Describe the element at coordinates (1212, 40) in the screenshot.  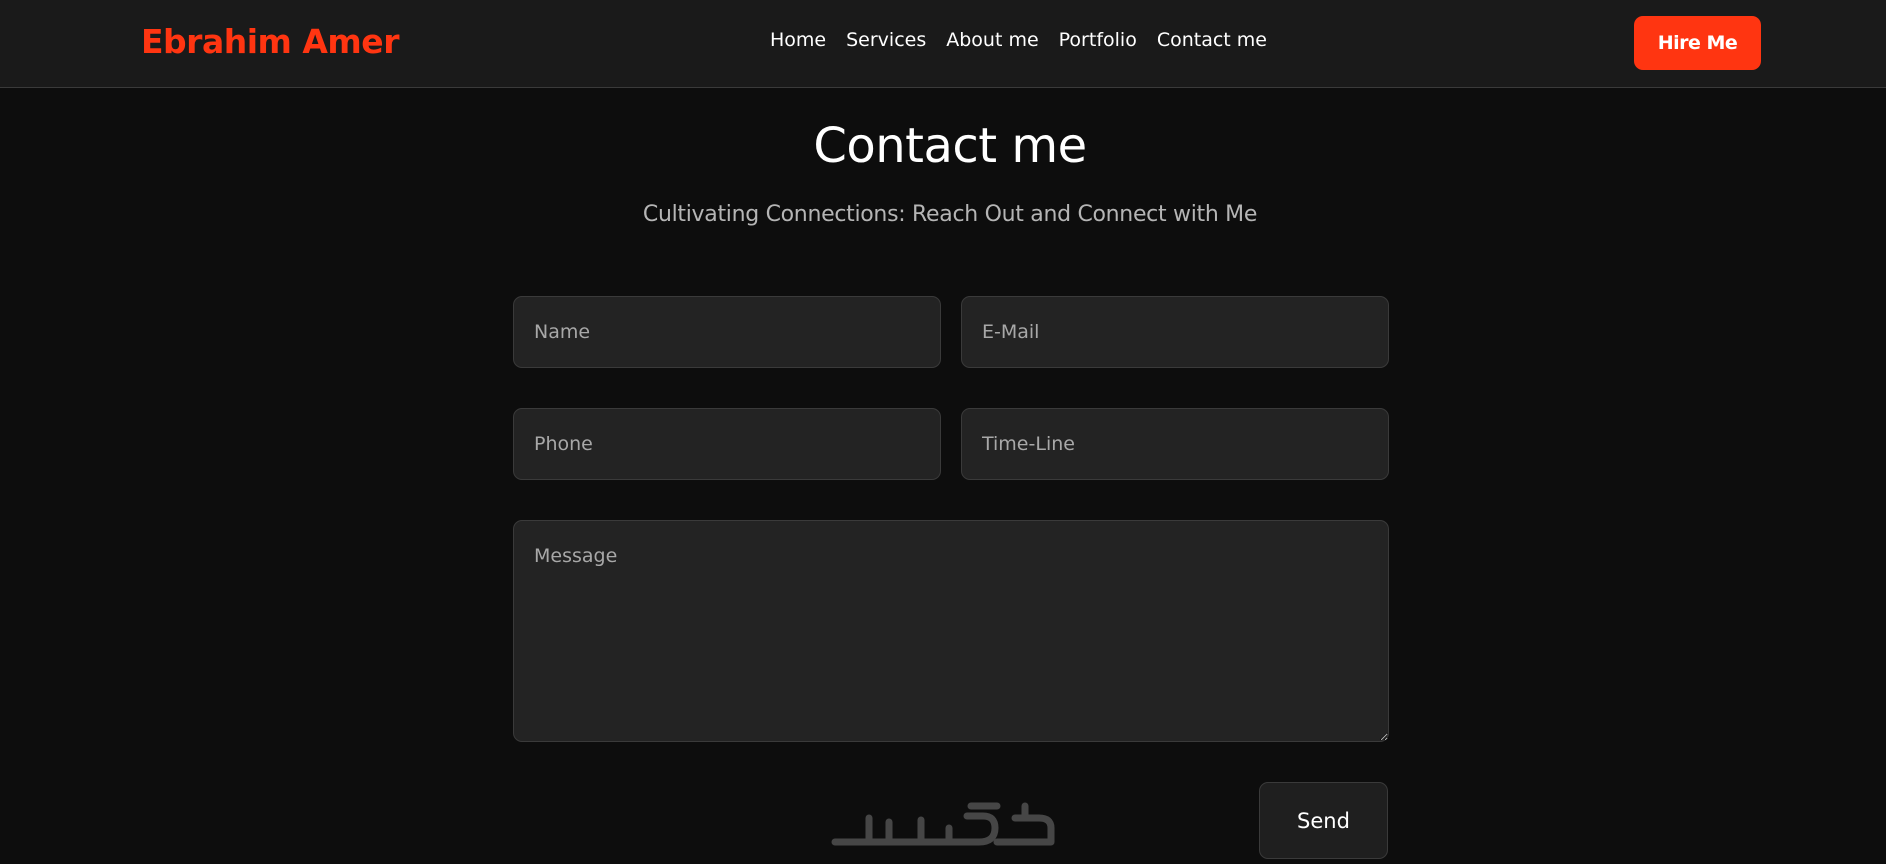
I see `nav-link-contact: Contact me` at that location.